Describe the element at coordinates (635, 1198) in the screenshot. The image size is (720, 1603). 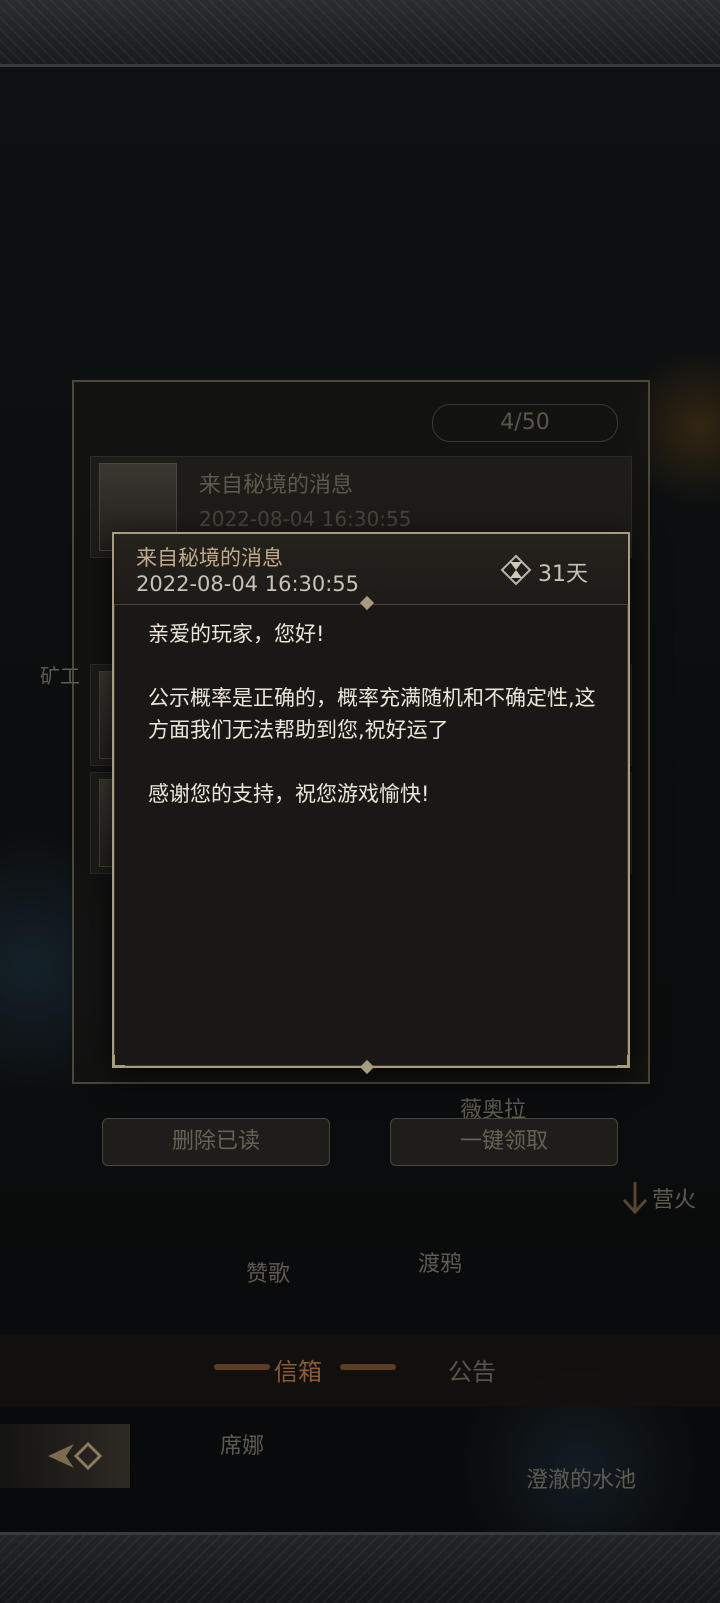
I see `down-arrow-icon` at that location.